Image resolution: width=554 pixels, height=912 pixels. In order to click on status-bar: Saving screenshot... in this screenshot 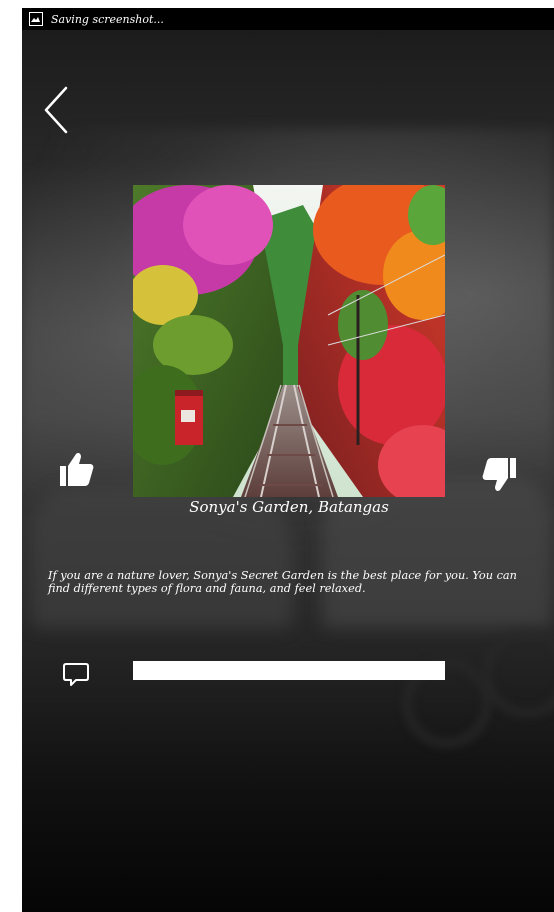, I will do `click(288, 19)`.